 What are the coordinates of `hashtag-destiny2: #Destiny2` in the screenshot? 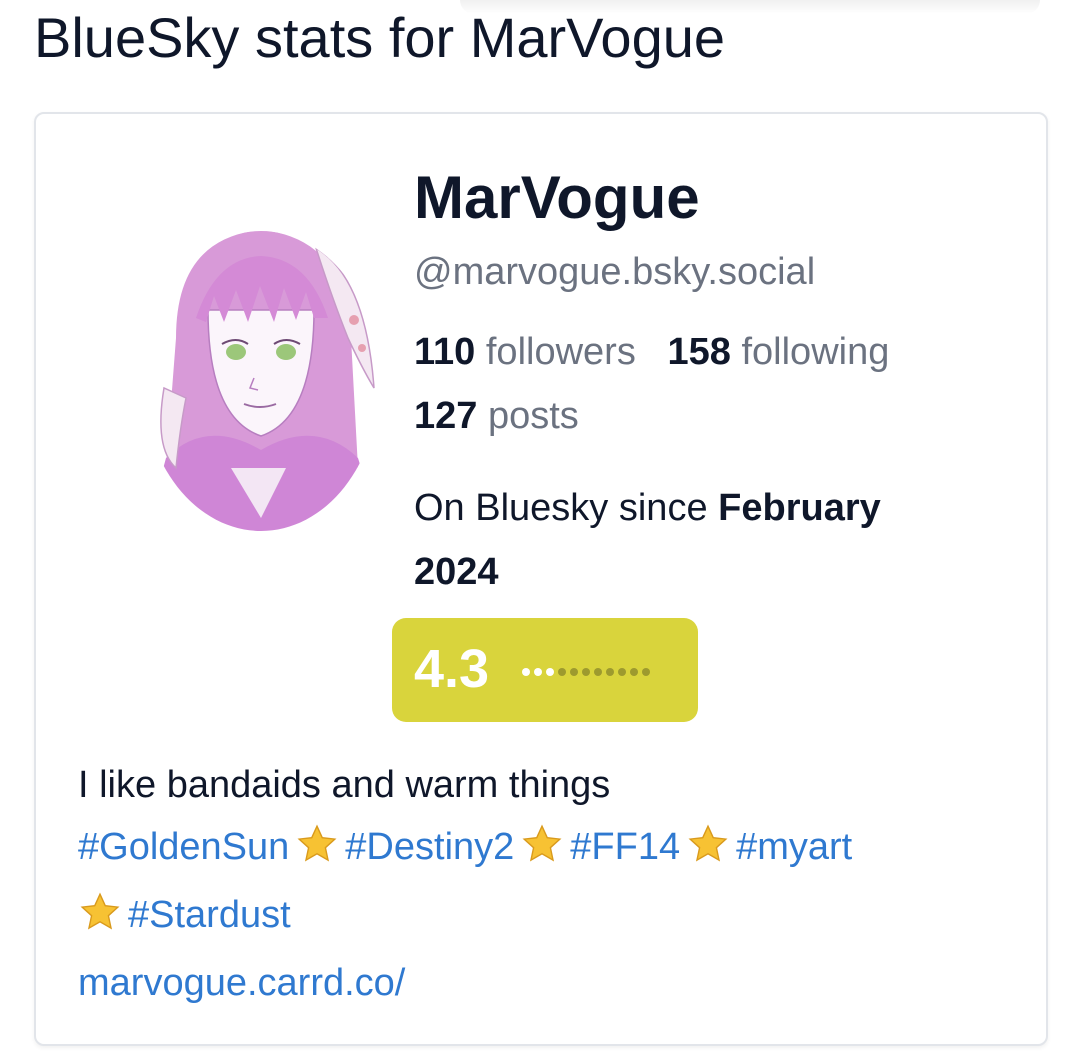 It's located at (429, 847).